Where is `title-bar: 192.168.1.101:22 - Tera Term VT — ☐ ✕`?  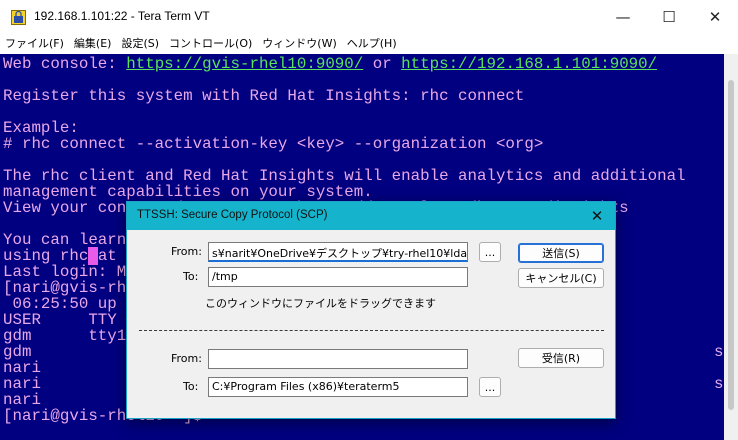 title-bar: 192.168.1.101:22 - Tera Term VT — ☐ ✕ is located at coordinates (369, 17).